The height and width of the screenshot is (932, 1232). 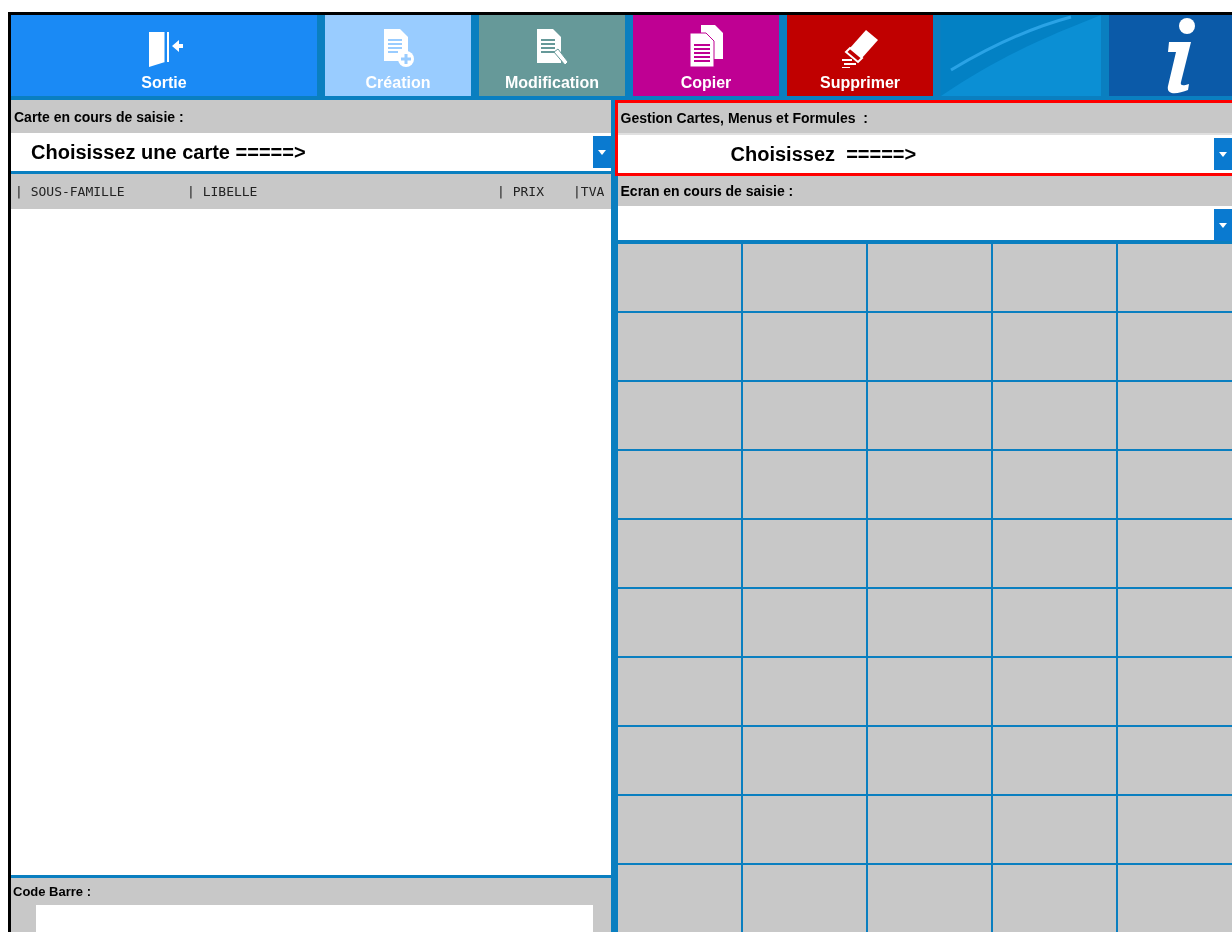 What do you see at coordinates (398, 48) in the screenshot?
I see `document-plus-icon` at bounding box center [398, 48].